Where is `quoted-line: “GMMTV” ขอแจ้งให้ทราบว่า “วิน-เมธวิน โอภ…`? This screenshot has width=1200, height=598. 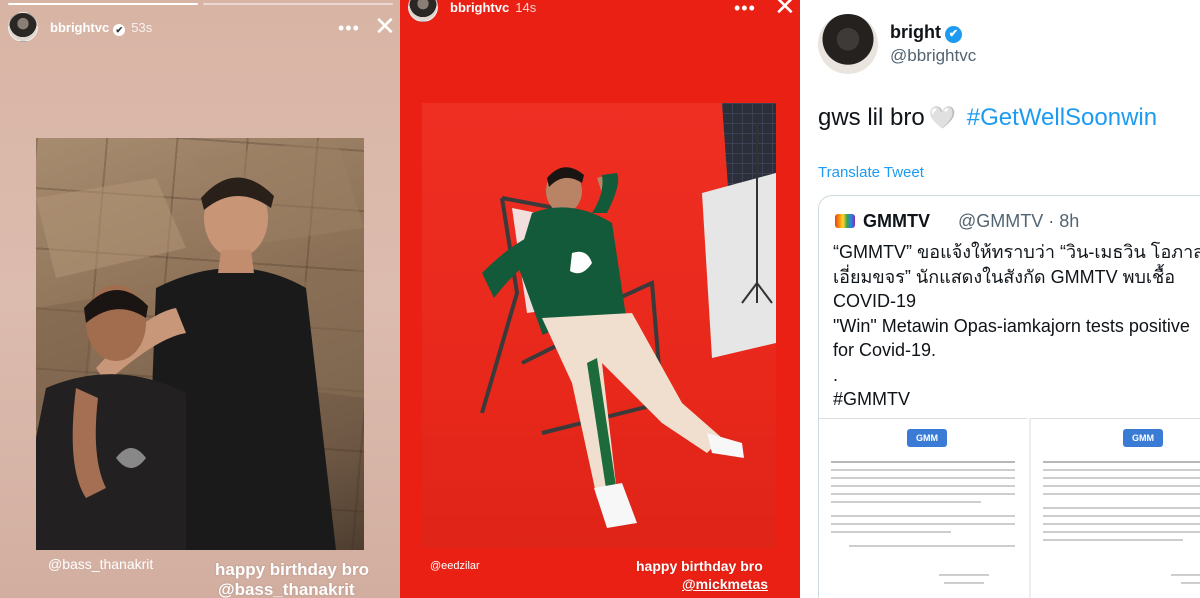
quoted-line: “GMMTV” ขอแจ้งให้ทราบว่า “วิน-เมธวิน โอภ… is located at coordinates (1016, 252).